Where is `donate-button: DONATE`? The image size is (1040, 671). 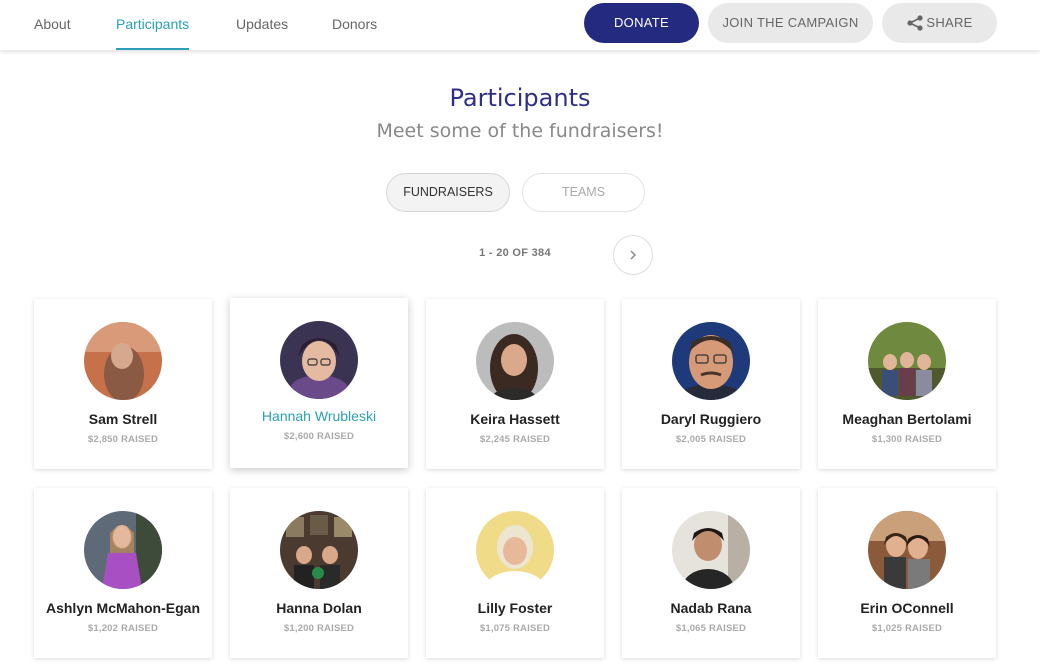 donate-button: DONATE is located at coordinates (641, 23).